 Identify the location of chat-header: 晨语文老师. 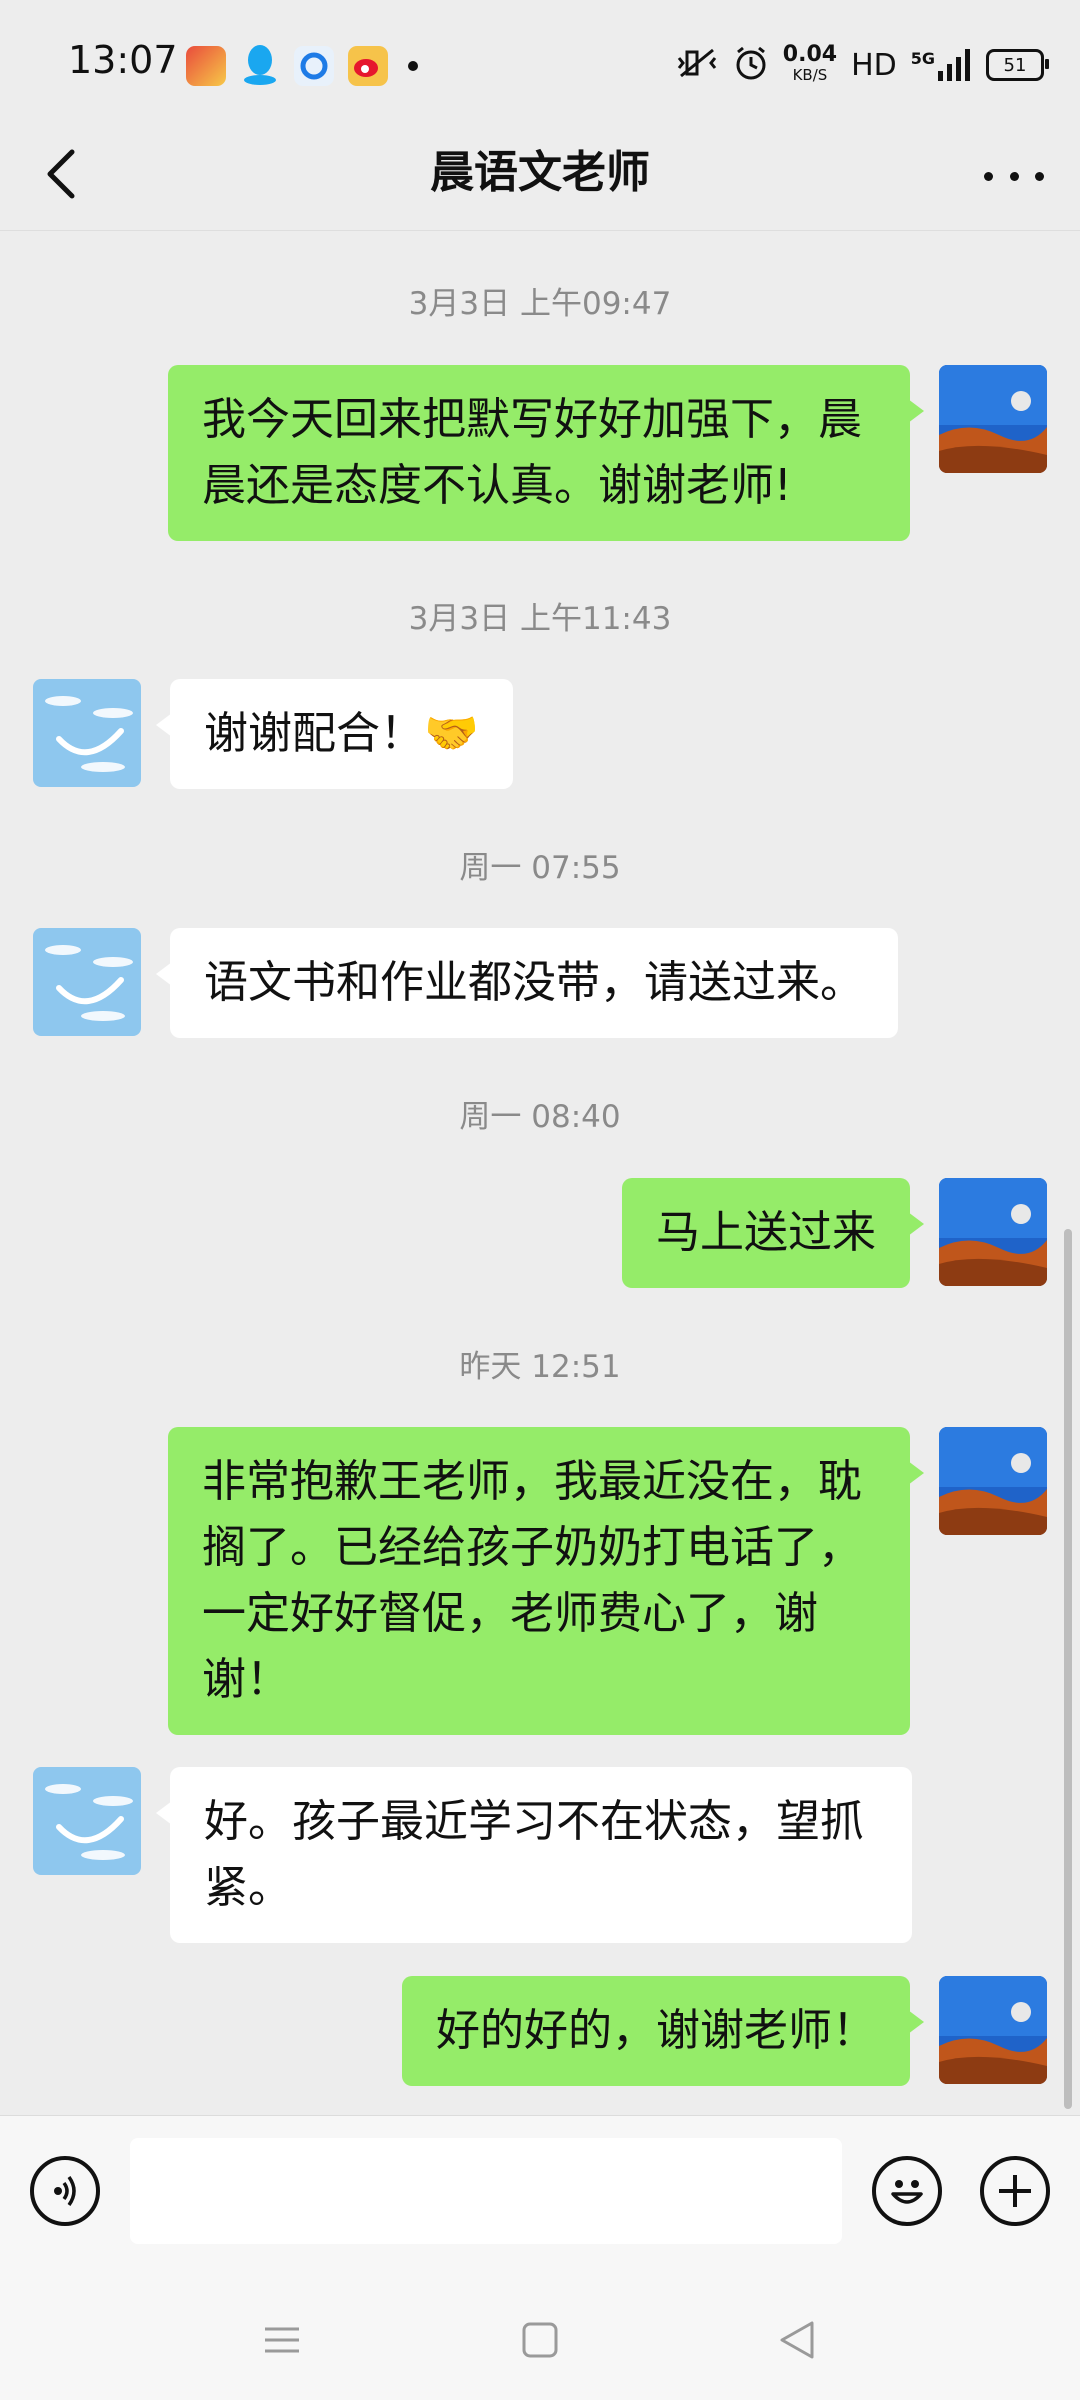
(540, 180).